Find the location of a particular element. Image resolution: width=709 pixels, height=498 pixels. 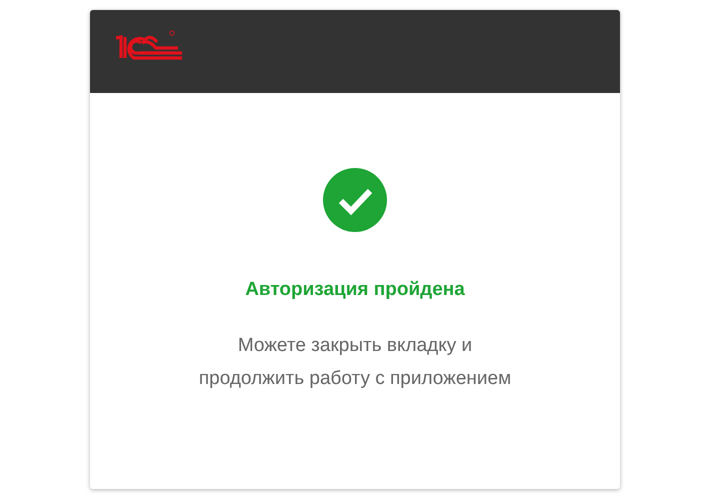

status-title: Авторизация пройдена is located at coordinates (355, 290).